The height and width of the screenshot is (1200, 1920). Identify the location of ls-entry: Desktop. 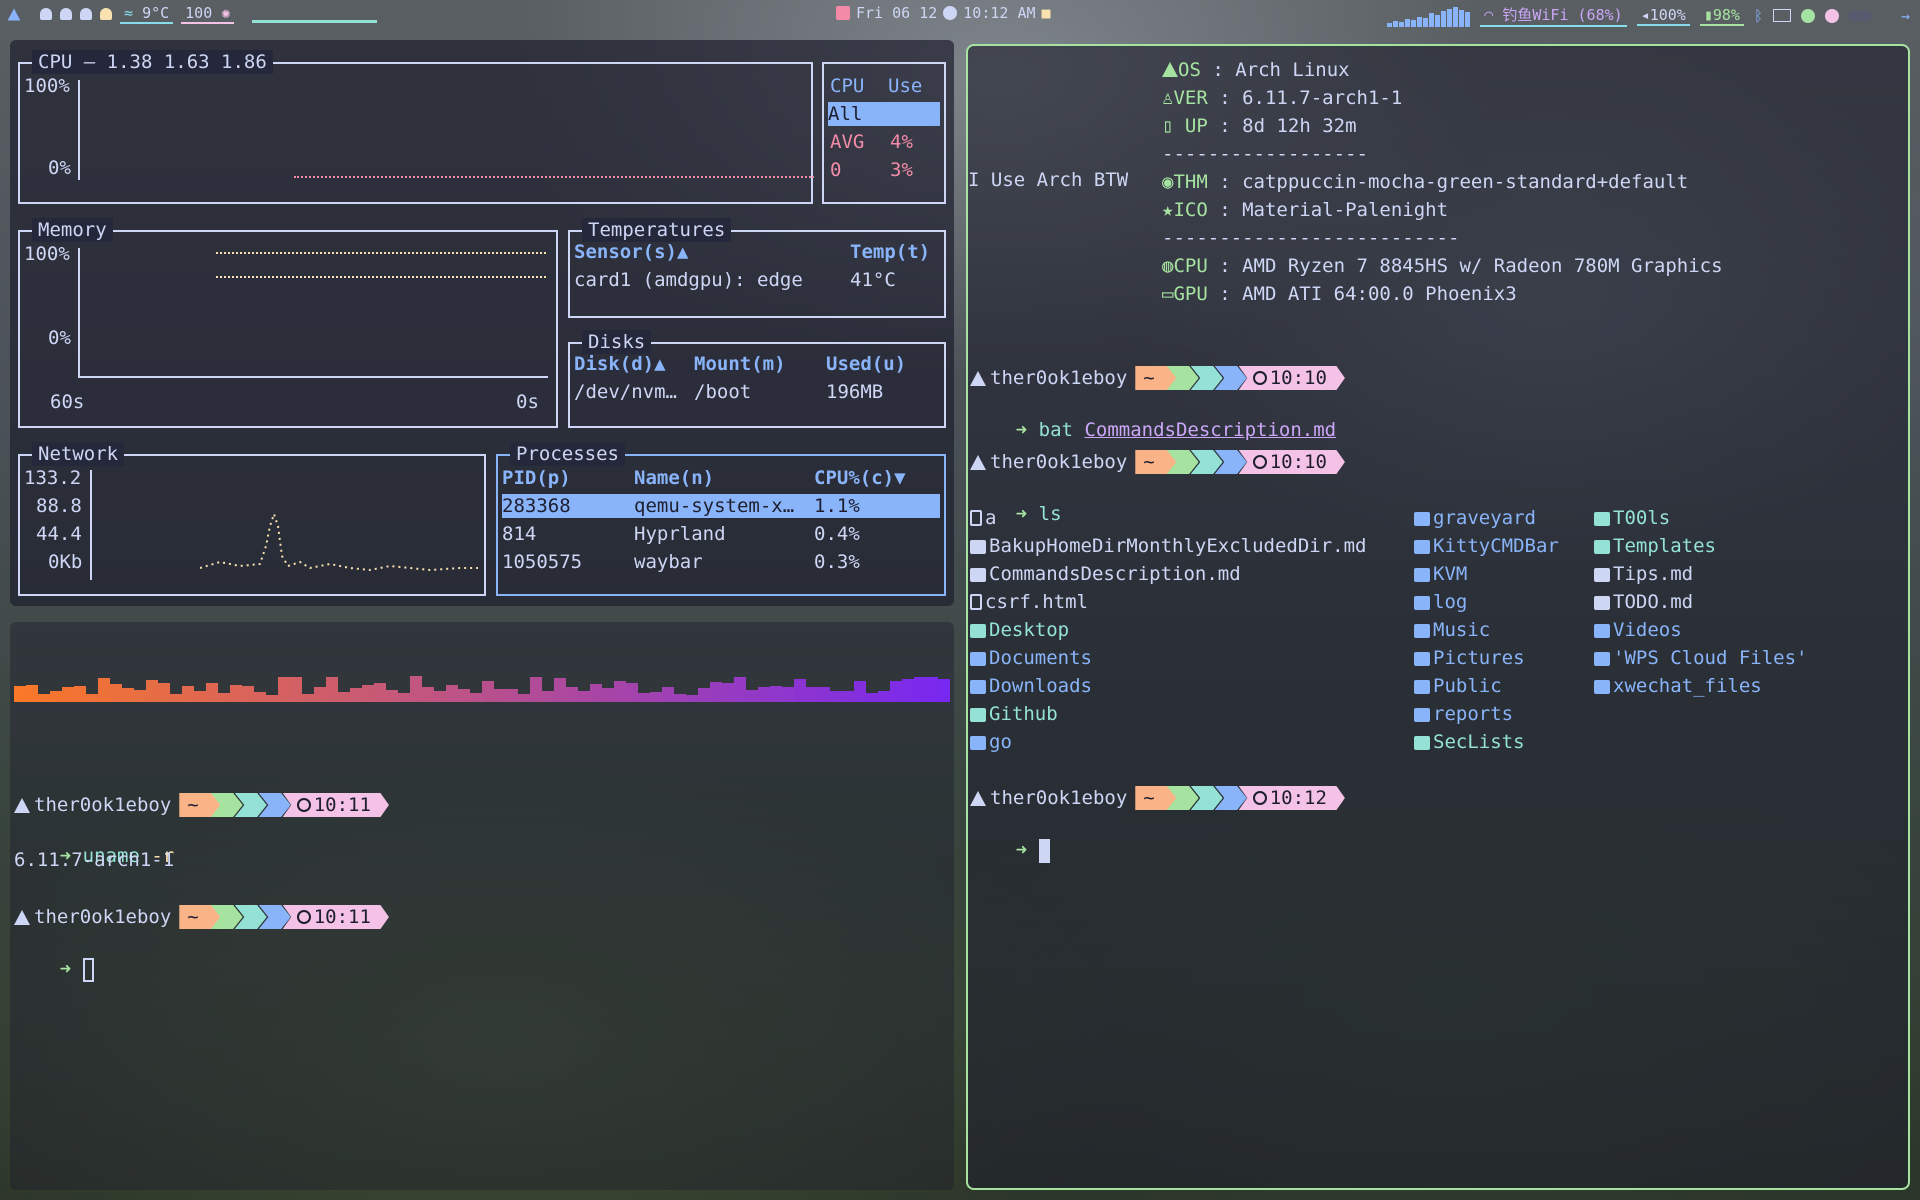
(1019, 630).